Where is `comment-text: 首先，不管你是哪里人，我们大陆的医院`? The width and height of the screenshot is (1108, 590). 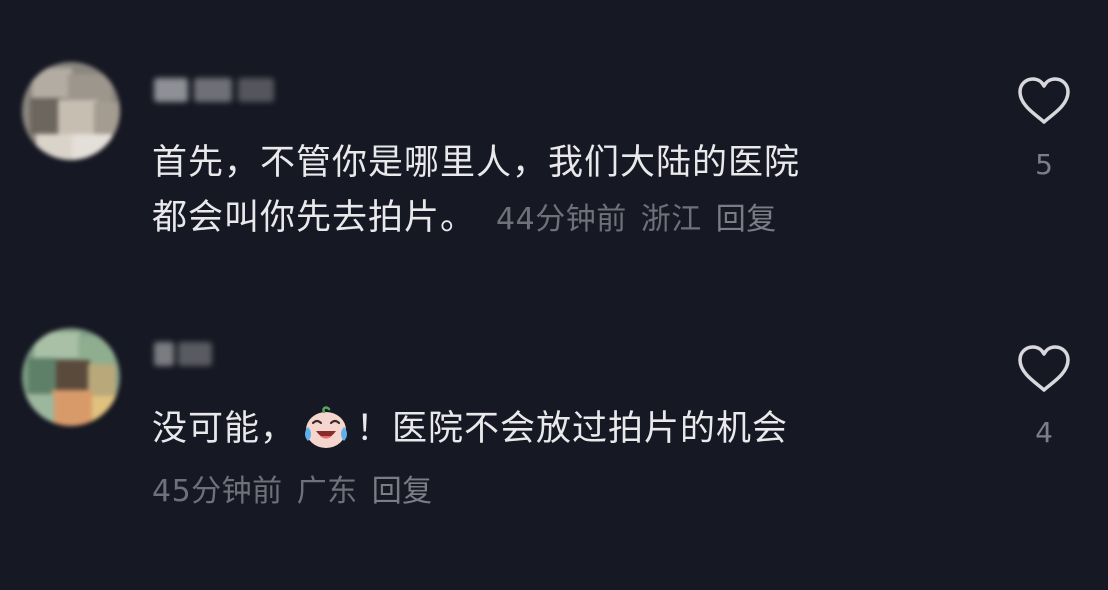 comment-text: 首先，不管你是哪里人，我们大陆的医院 is located at coordinates (476, 163).